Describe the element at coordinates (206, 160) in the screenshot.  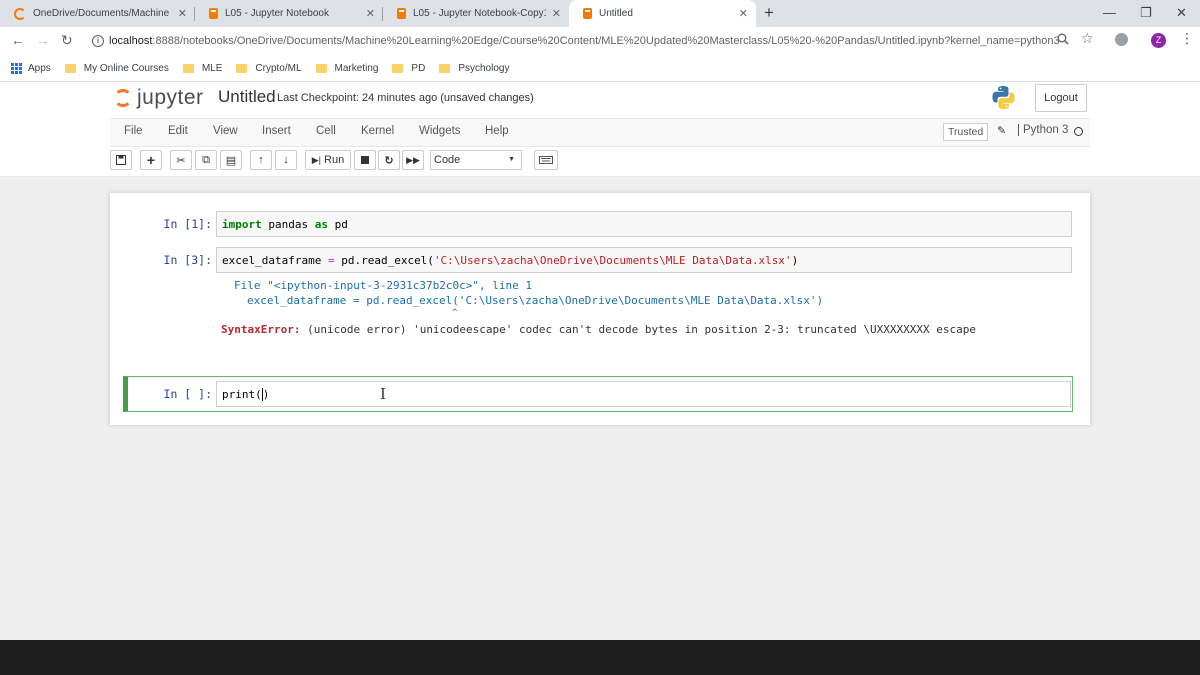
I see `copy-icon: ⧉` at that location.